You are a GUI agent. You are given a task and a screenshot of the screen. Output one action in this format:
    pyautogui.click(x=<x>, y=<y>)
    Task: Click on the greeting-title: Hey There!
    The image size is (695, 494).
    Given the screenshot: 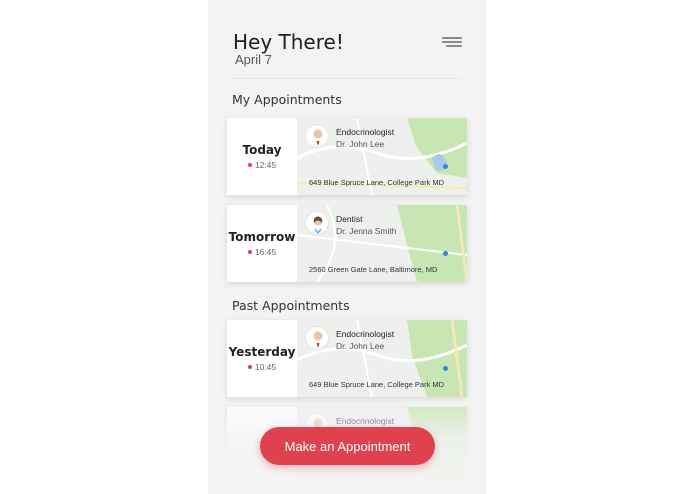 What is the action you would take?
    pyautogui.click(x=288, y=42)
    